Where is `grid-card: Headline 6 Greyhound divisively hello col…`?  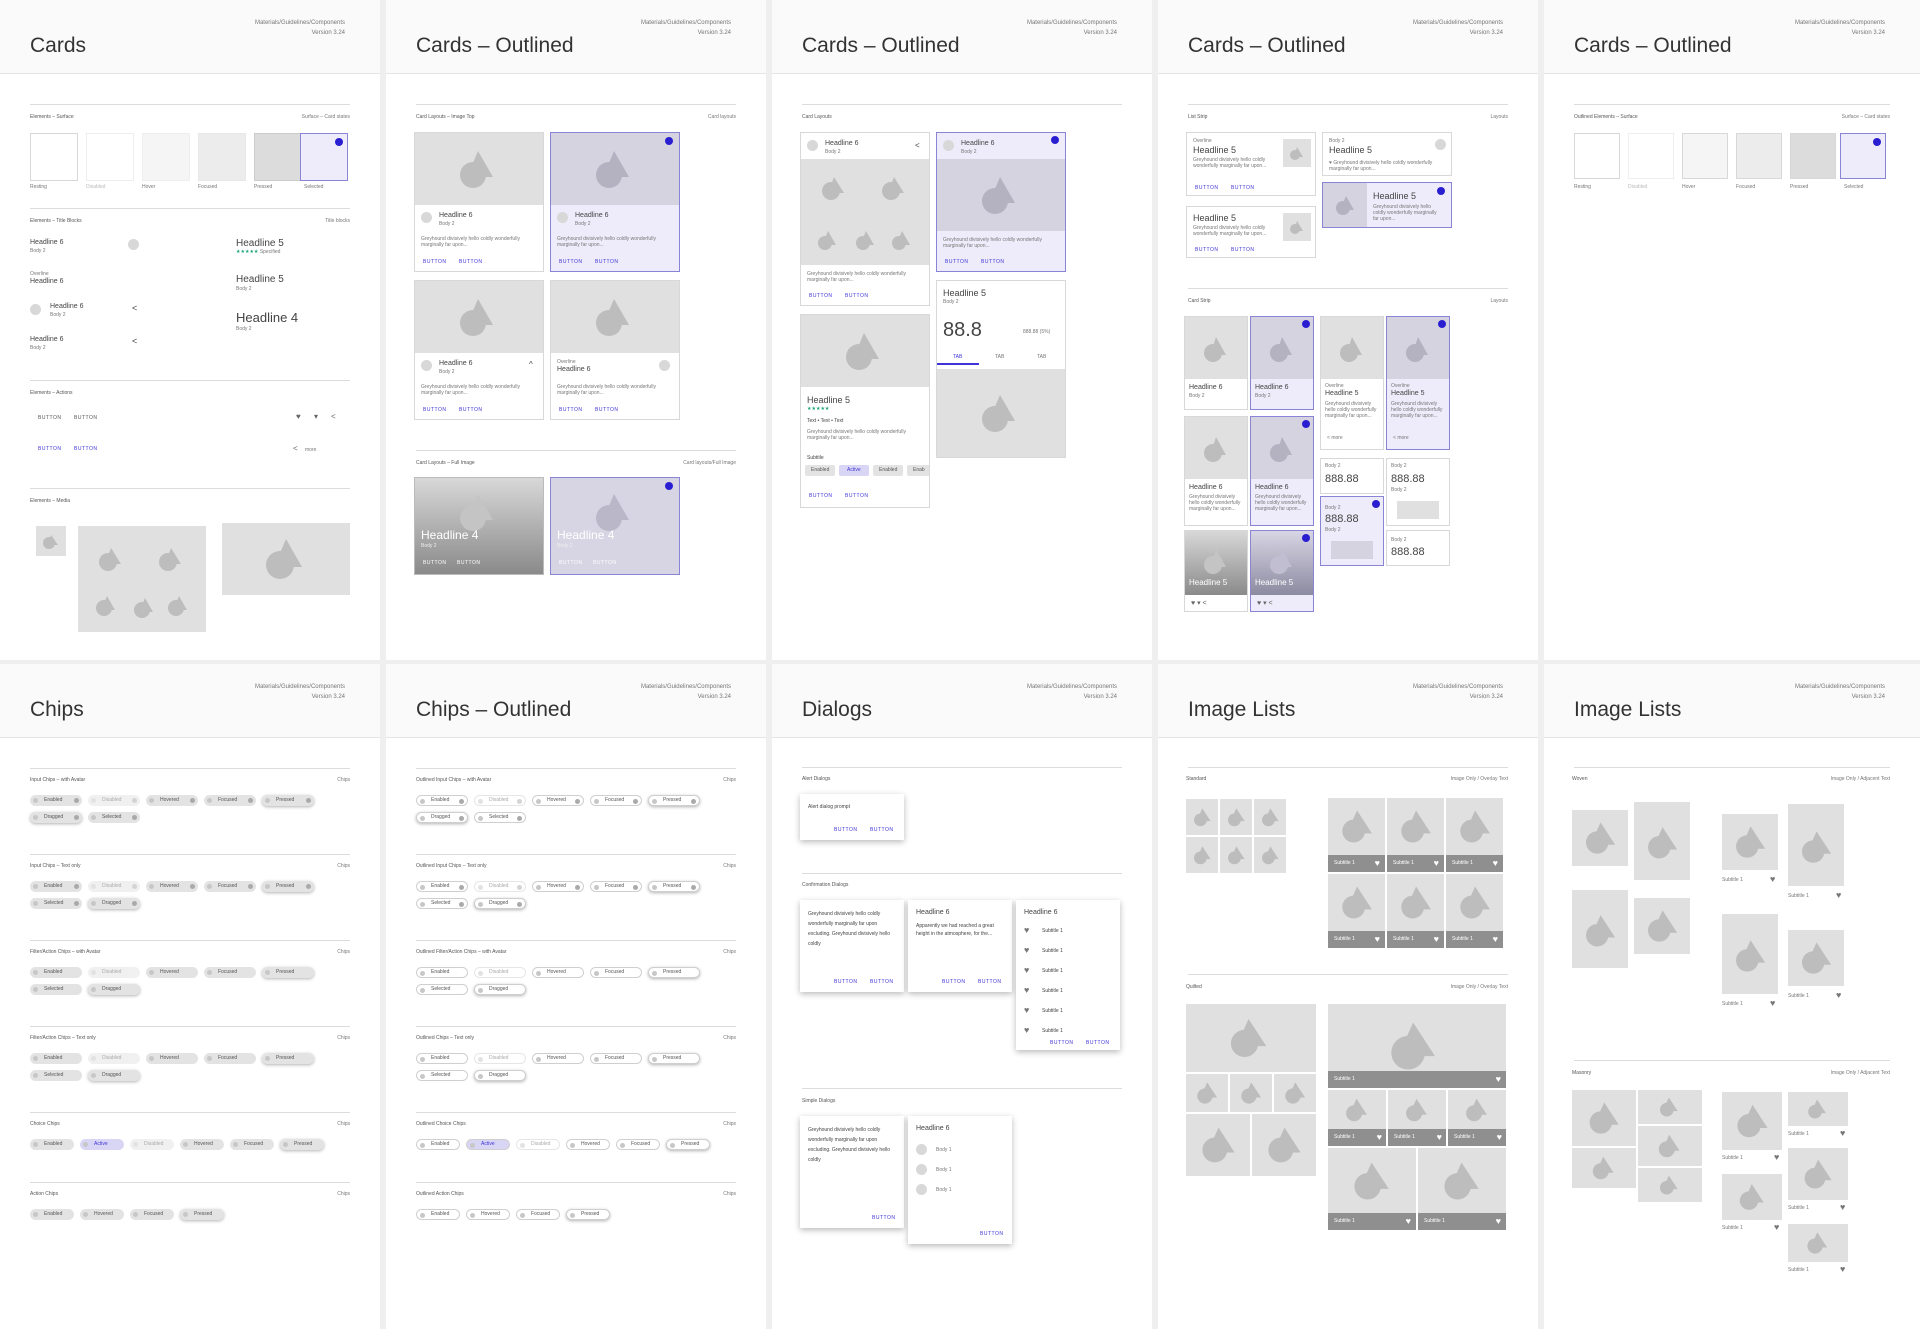
grid-card: Headline 6 Greyhound divisively hello col… is located at coordinates (1216, 471).